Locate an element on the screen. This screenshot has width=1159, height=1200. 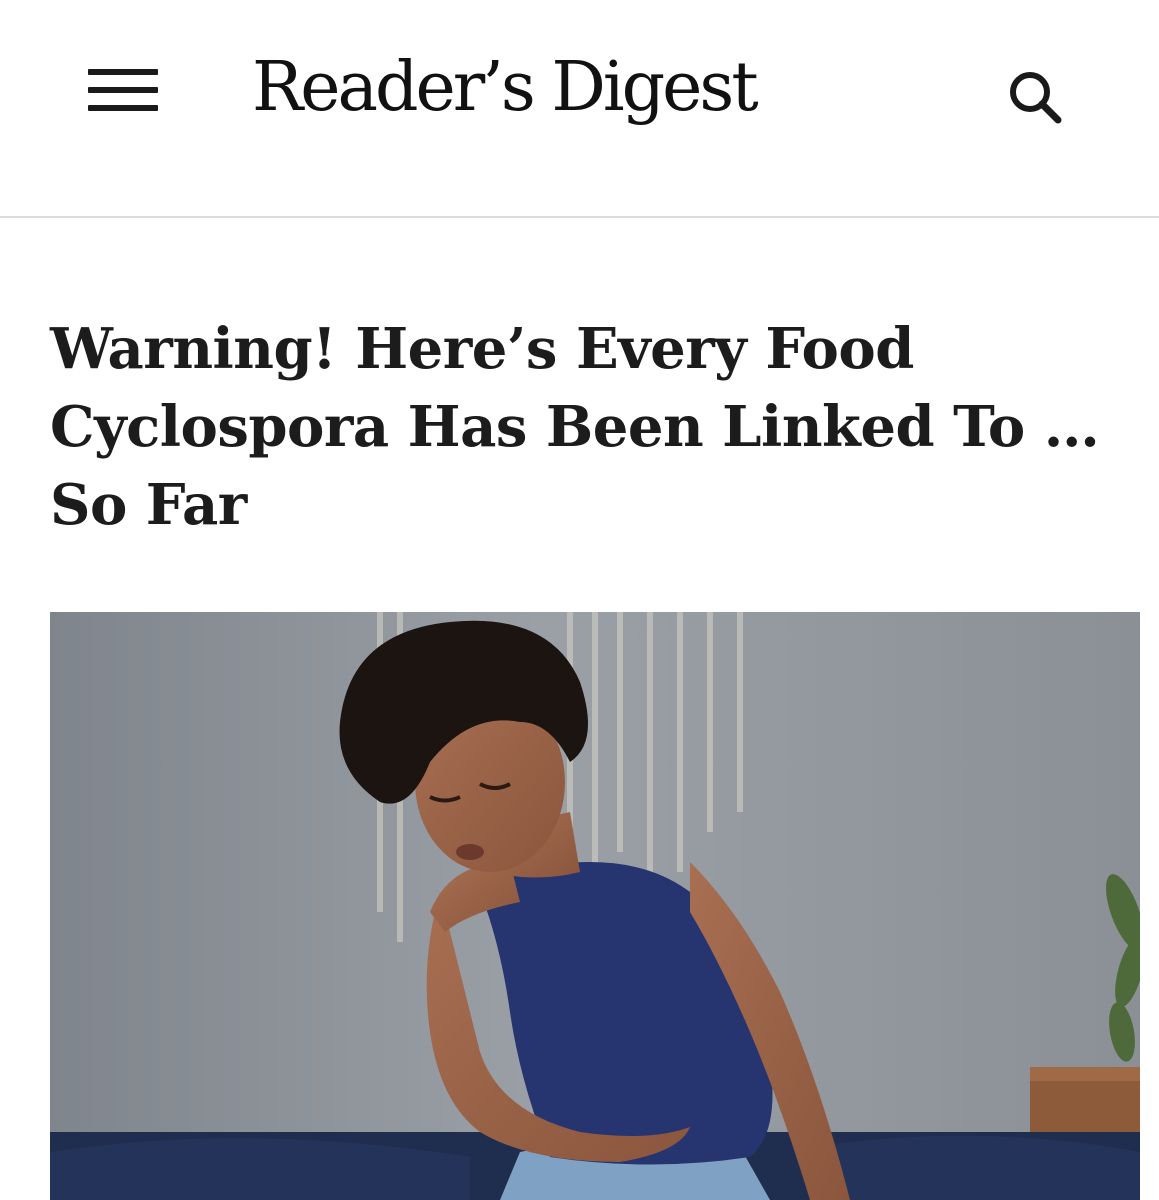
search-button is located at coordinates (1036, 94).